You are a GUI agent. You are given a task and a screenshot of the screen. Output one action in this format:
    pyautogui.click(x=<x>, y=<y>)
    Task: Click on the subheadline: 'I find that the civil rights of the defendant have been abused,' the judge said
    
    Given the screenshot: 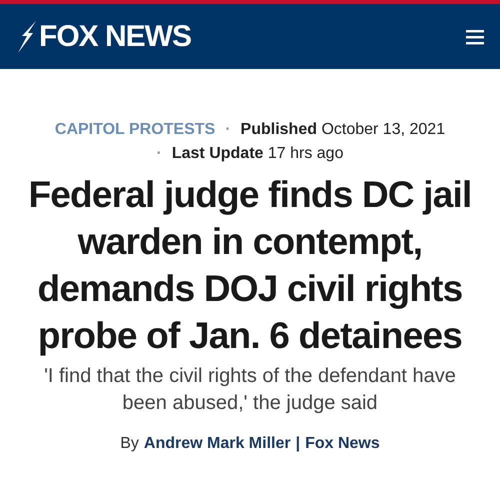 What is the action you would take?
    pyautogui.click(x=250, y=390)
    